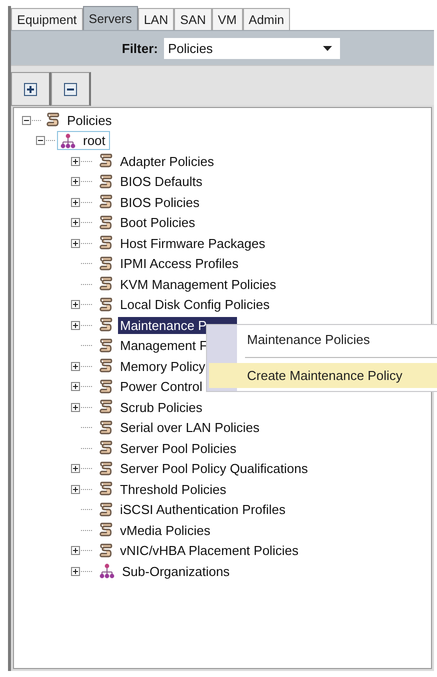 The image size is (437, 677). Describe the element at coordinates (167, 161) in the screenshot. I see `tree-item: Adapter Policies` at that location.